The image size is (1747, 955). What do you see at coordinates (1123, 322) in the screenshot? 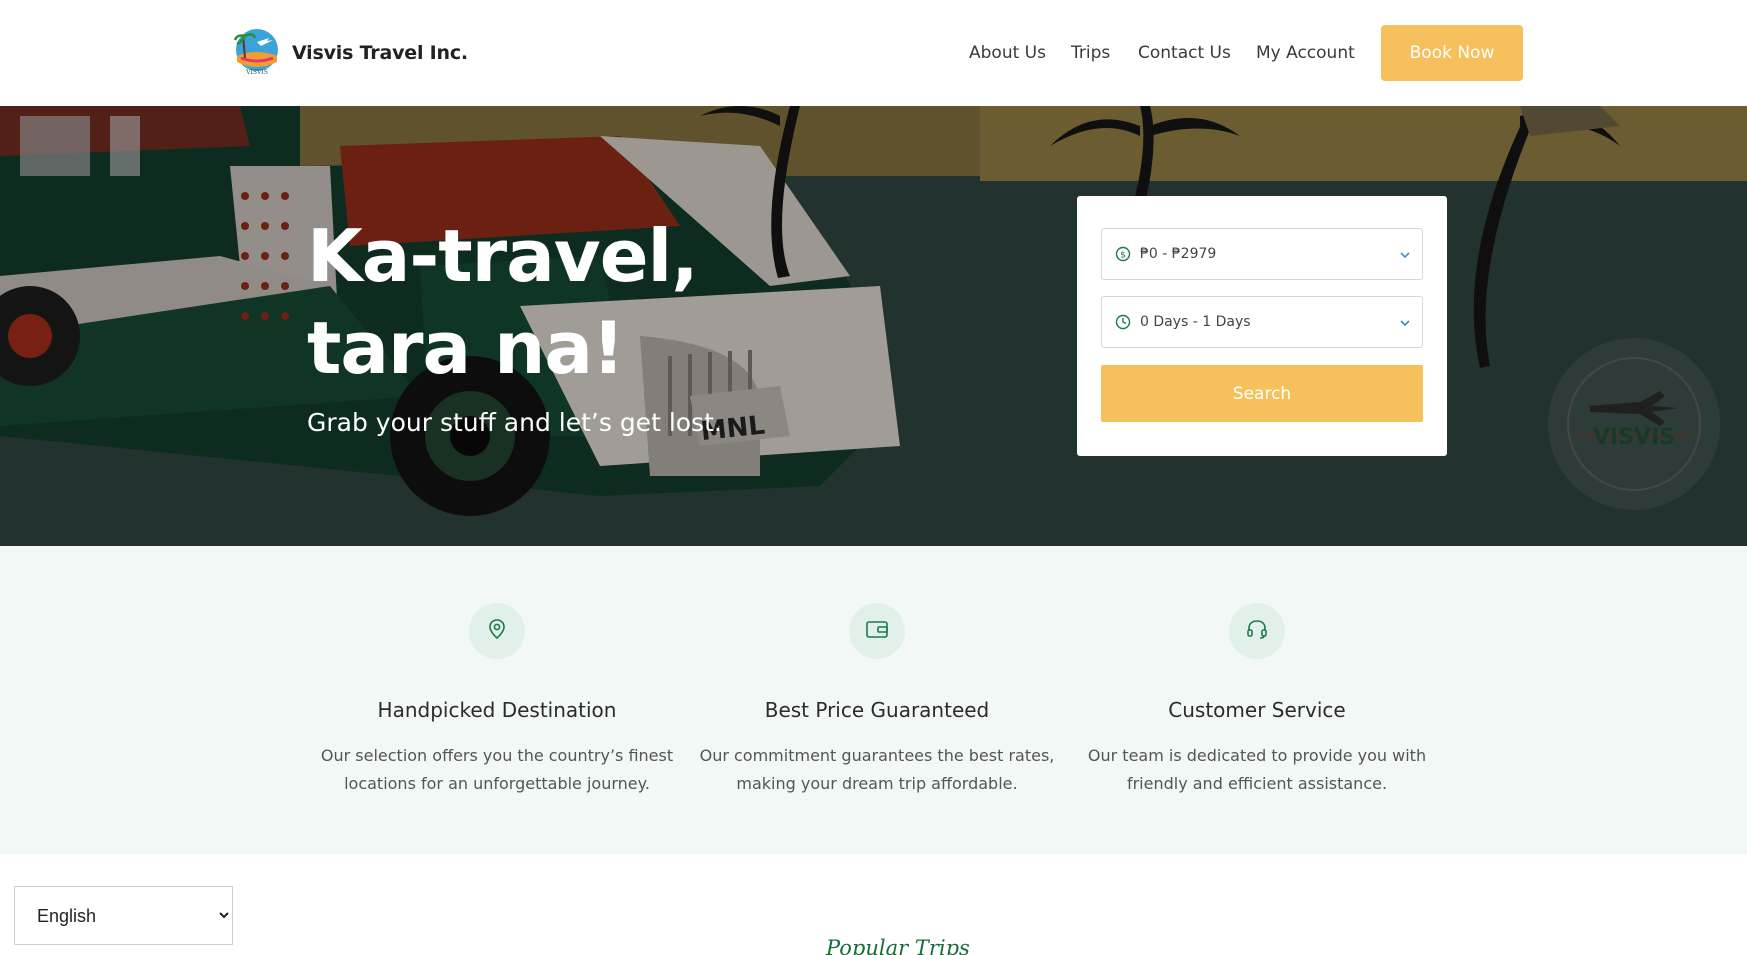
I see `clock-icon` at bounding box center [1123, 322].